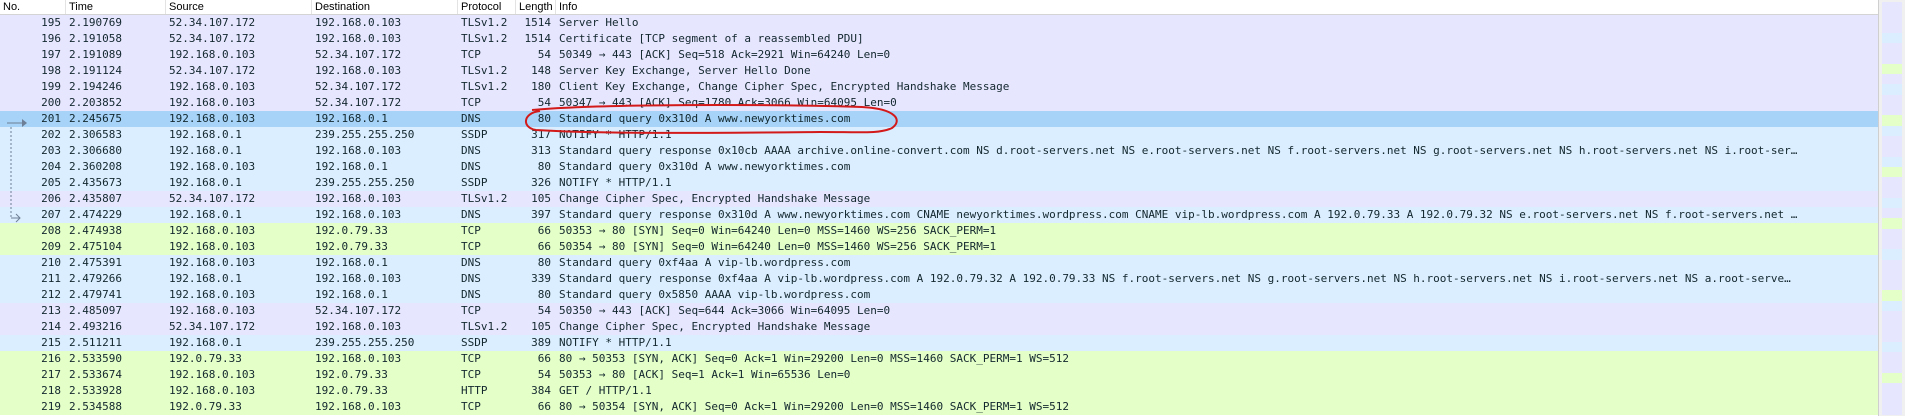  Describe the element at coordinates (51, 86) in the screenshot. I see `packet-number: 199` at that location.